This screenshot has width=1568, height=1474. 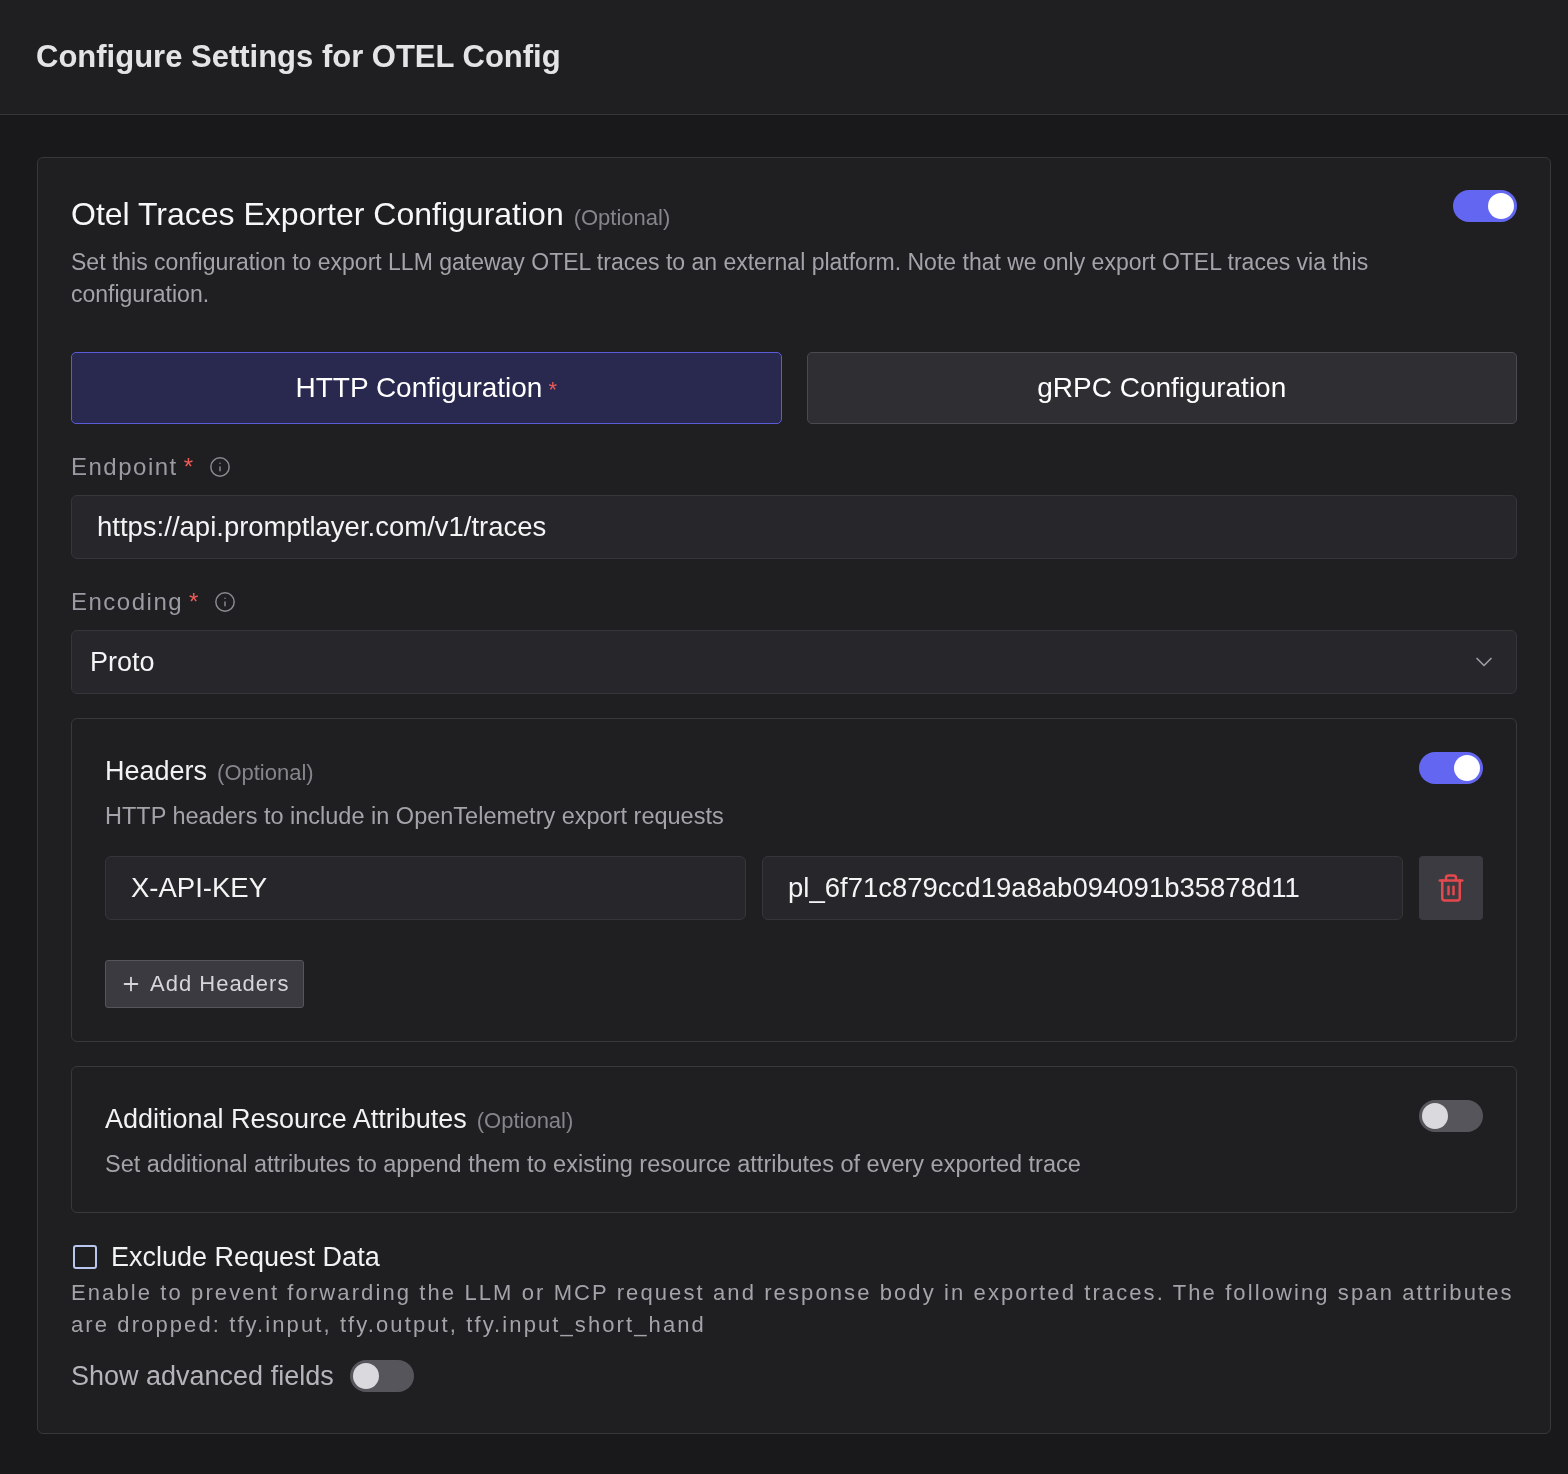 What do you see at coordinates (205, 984) in the screenshot?
I see `add-headers-button: Add Headers` at bounding box center [205, 984].